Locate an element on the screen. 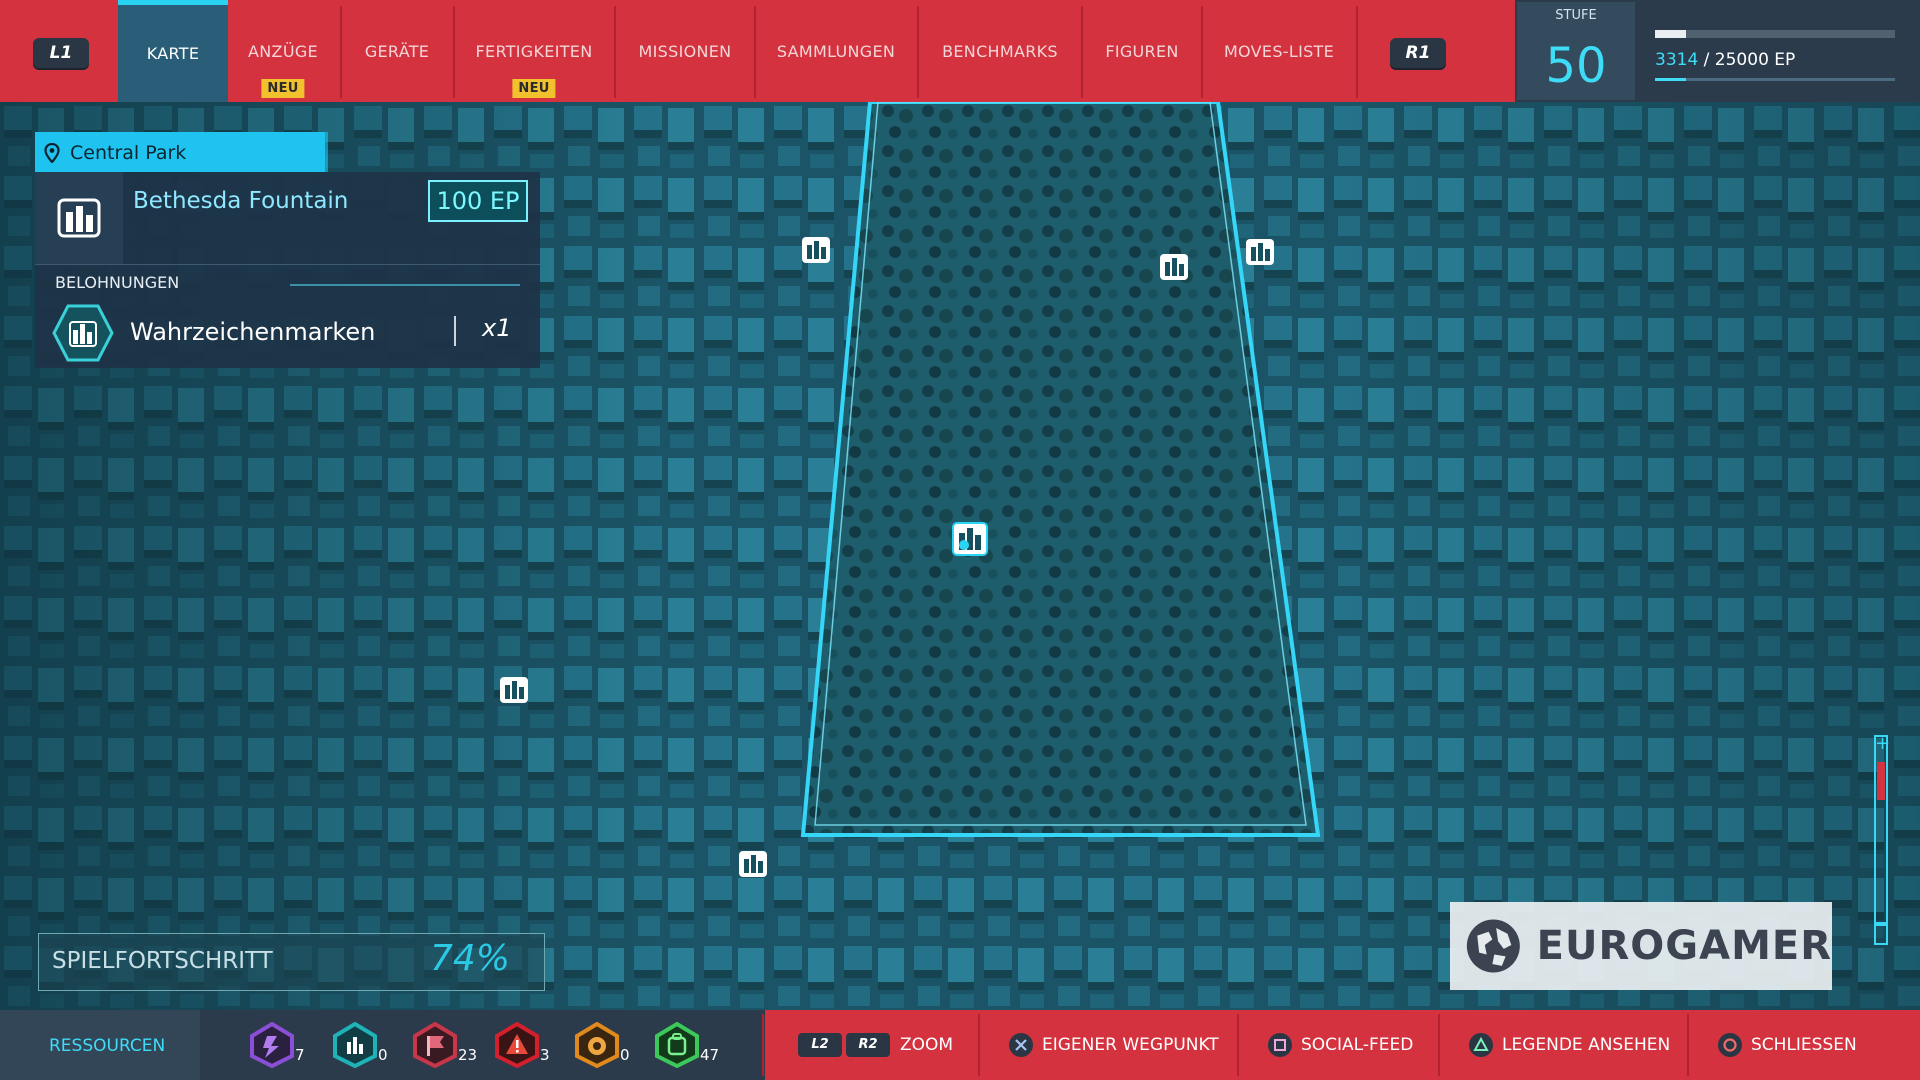 This screenshot has height=1080, width=1920. progress-label: SPIELFORTSCHRITT is located at coordinates (162, 961).